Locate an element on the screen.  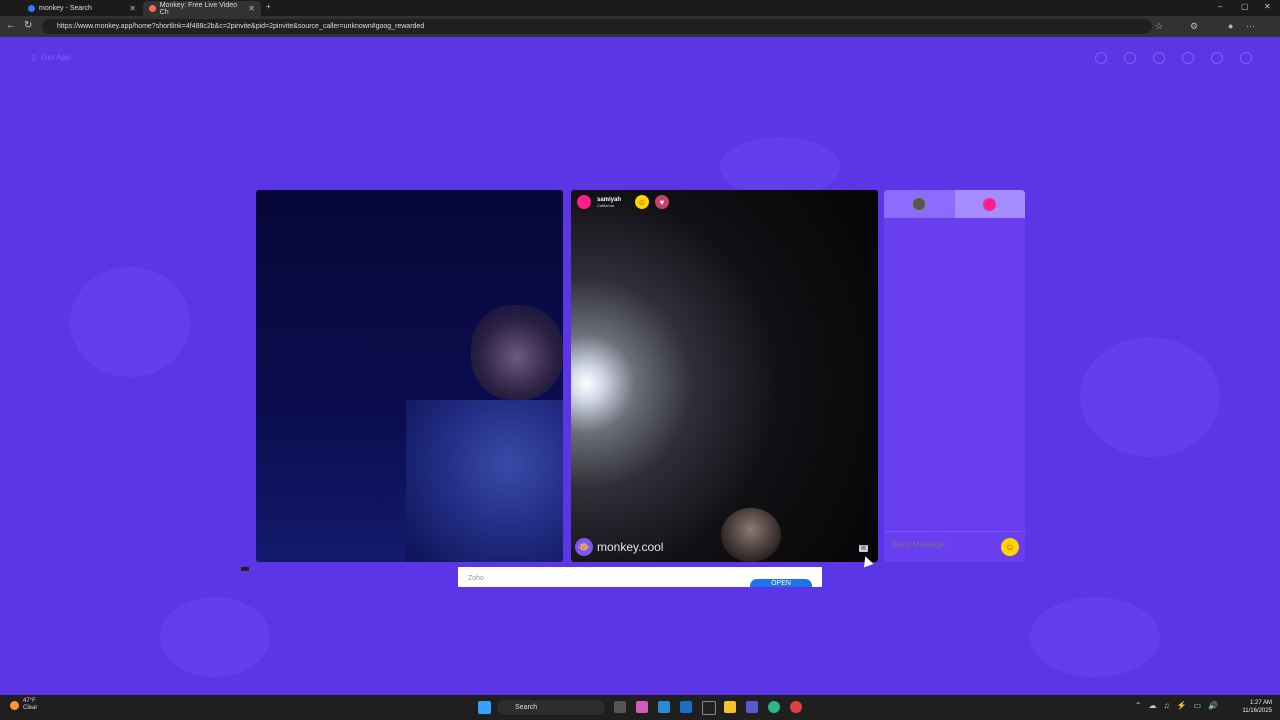
reload-icon: ↻ is located at coordinates (28, 25).